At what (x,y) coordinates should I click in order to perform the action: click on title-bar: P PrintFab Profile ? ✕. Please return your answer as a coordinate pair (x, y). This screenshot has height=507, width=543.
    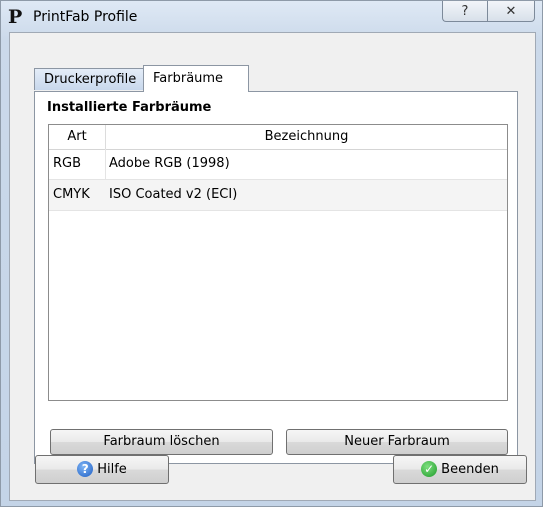
    Looking at the image, I should click on (271, 17).